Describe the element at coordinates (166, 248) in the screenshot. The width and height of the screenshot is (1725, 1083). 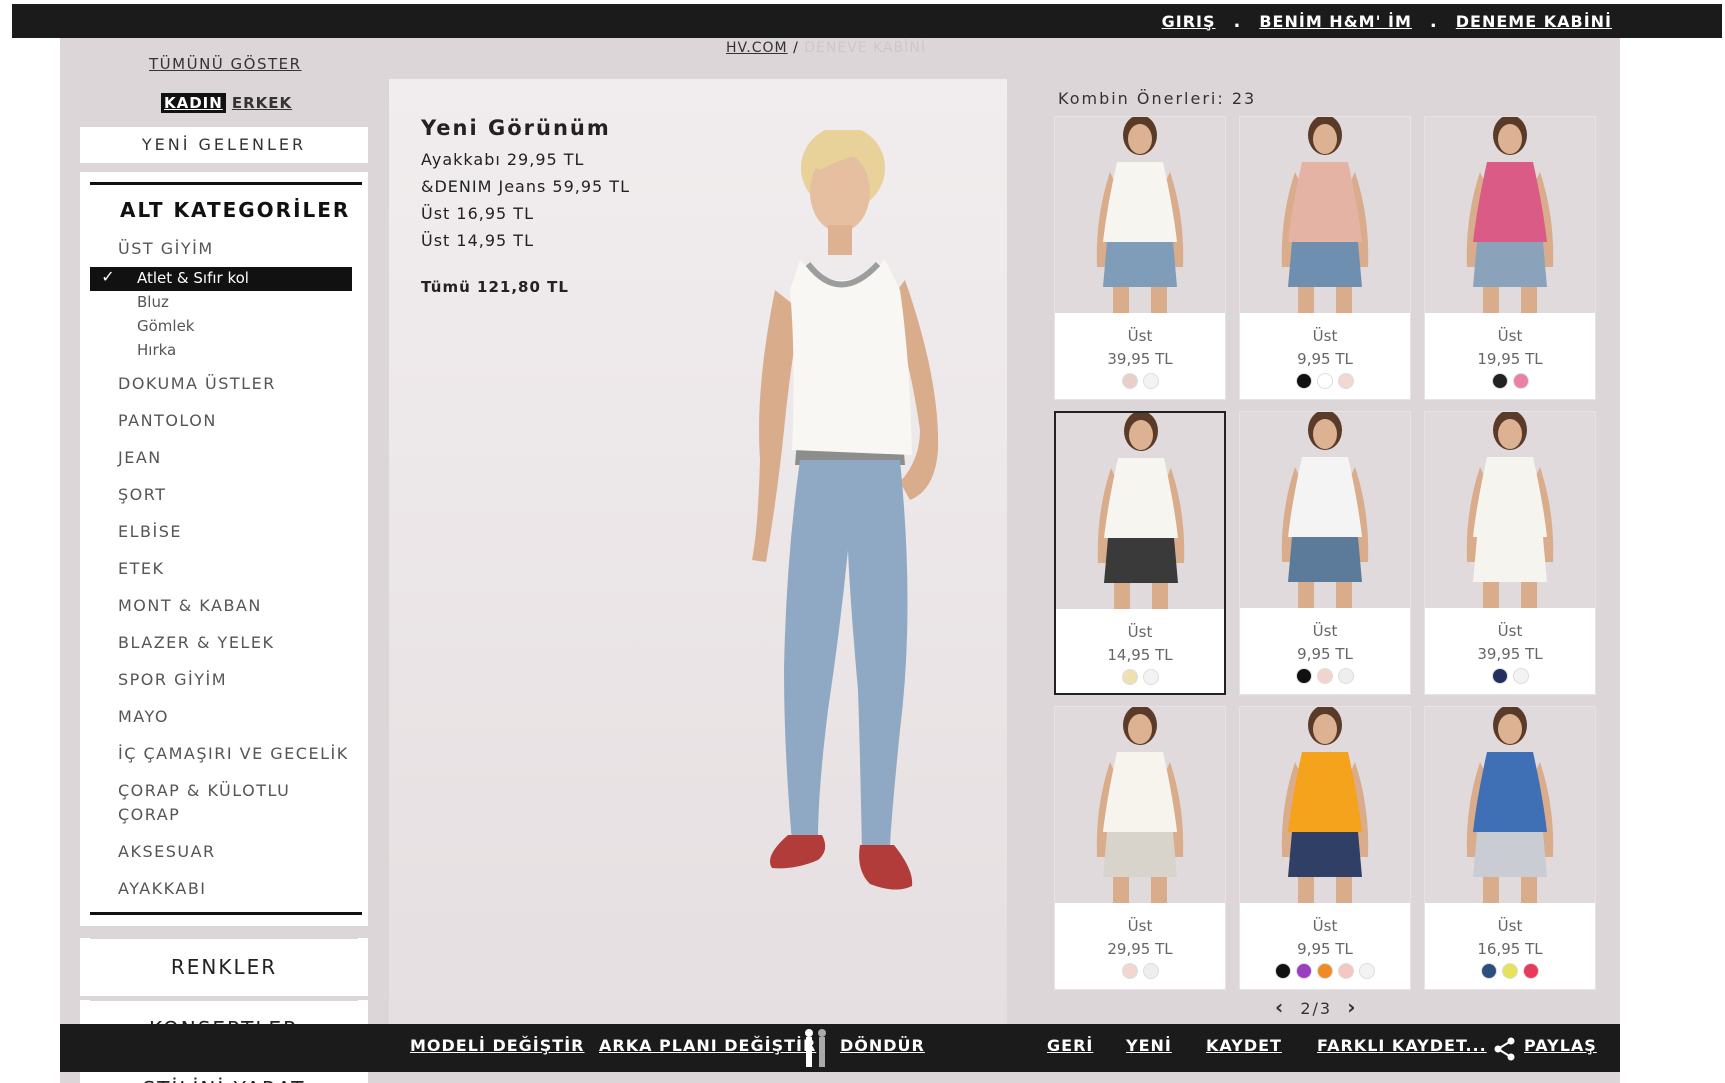
I see `category-ust-giyim: ÜST GİYİM` at that location.